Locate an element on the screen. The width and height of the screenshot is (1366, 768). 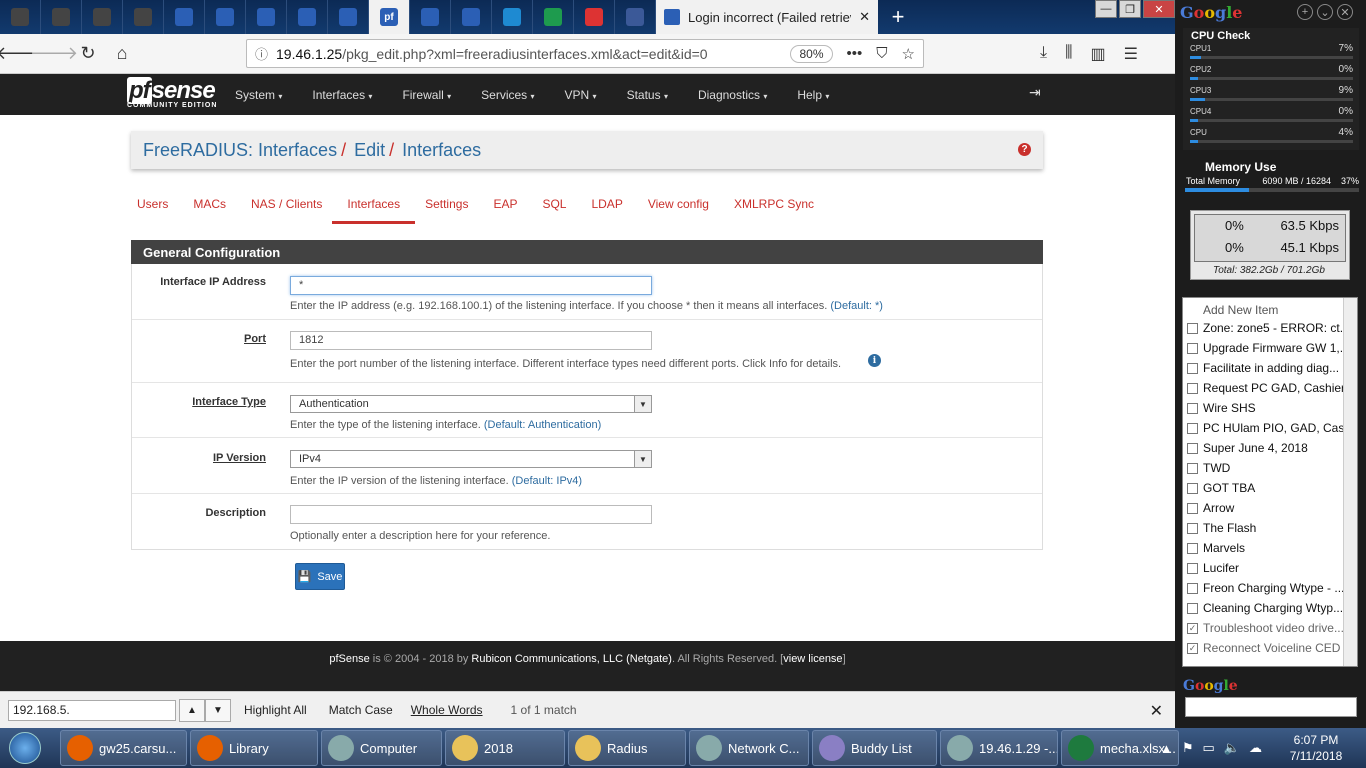
info-icon: ⓘ is located at coordinates (261, 53).